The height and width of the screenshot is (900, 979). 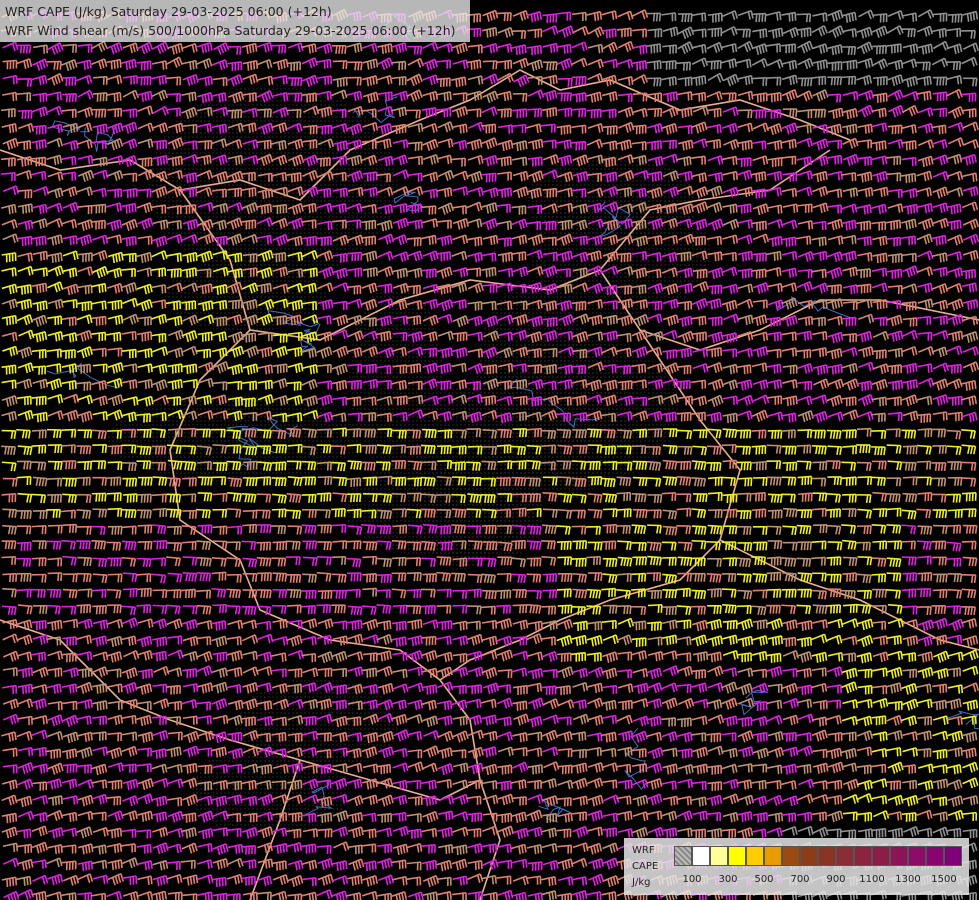 What do you see at coordinates (764, 879) in the screenshot?
I see `legend-tick-label: 500` at bounding box center [764, 879].